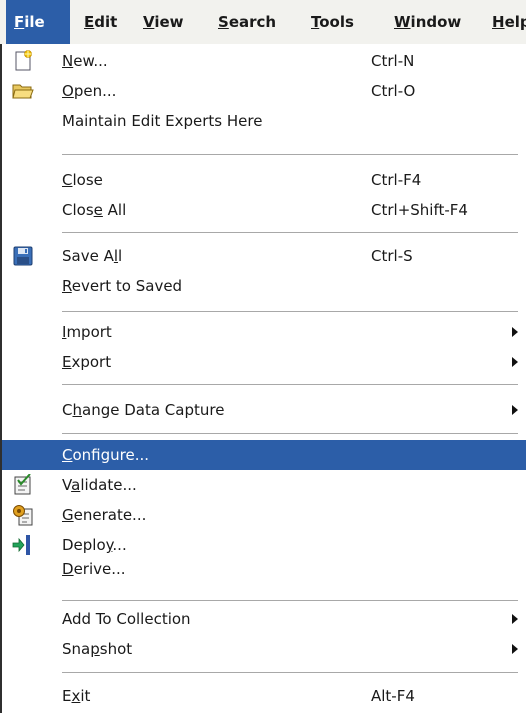  Describe the element at coordinates (92, 256) in the screenshot. I see `menu-item-save-all-label: Save All` at that location.